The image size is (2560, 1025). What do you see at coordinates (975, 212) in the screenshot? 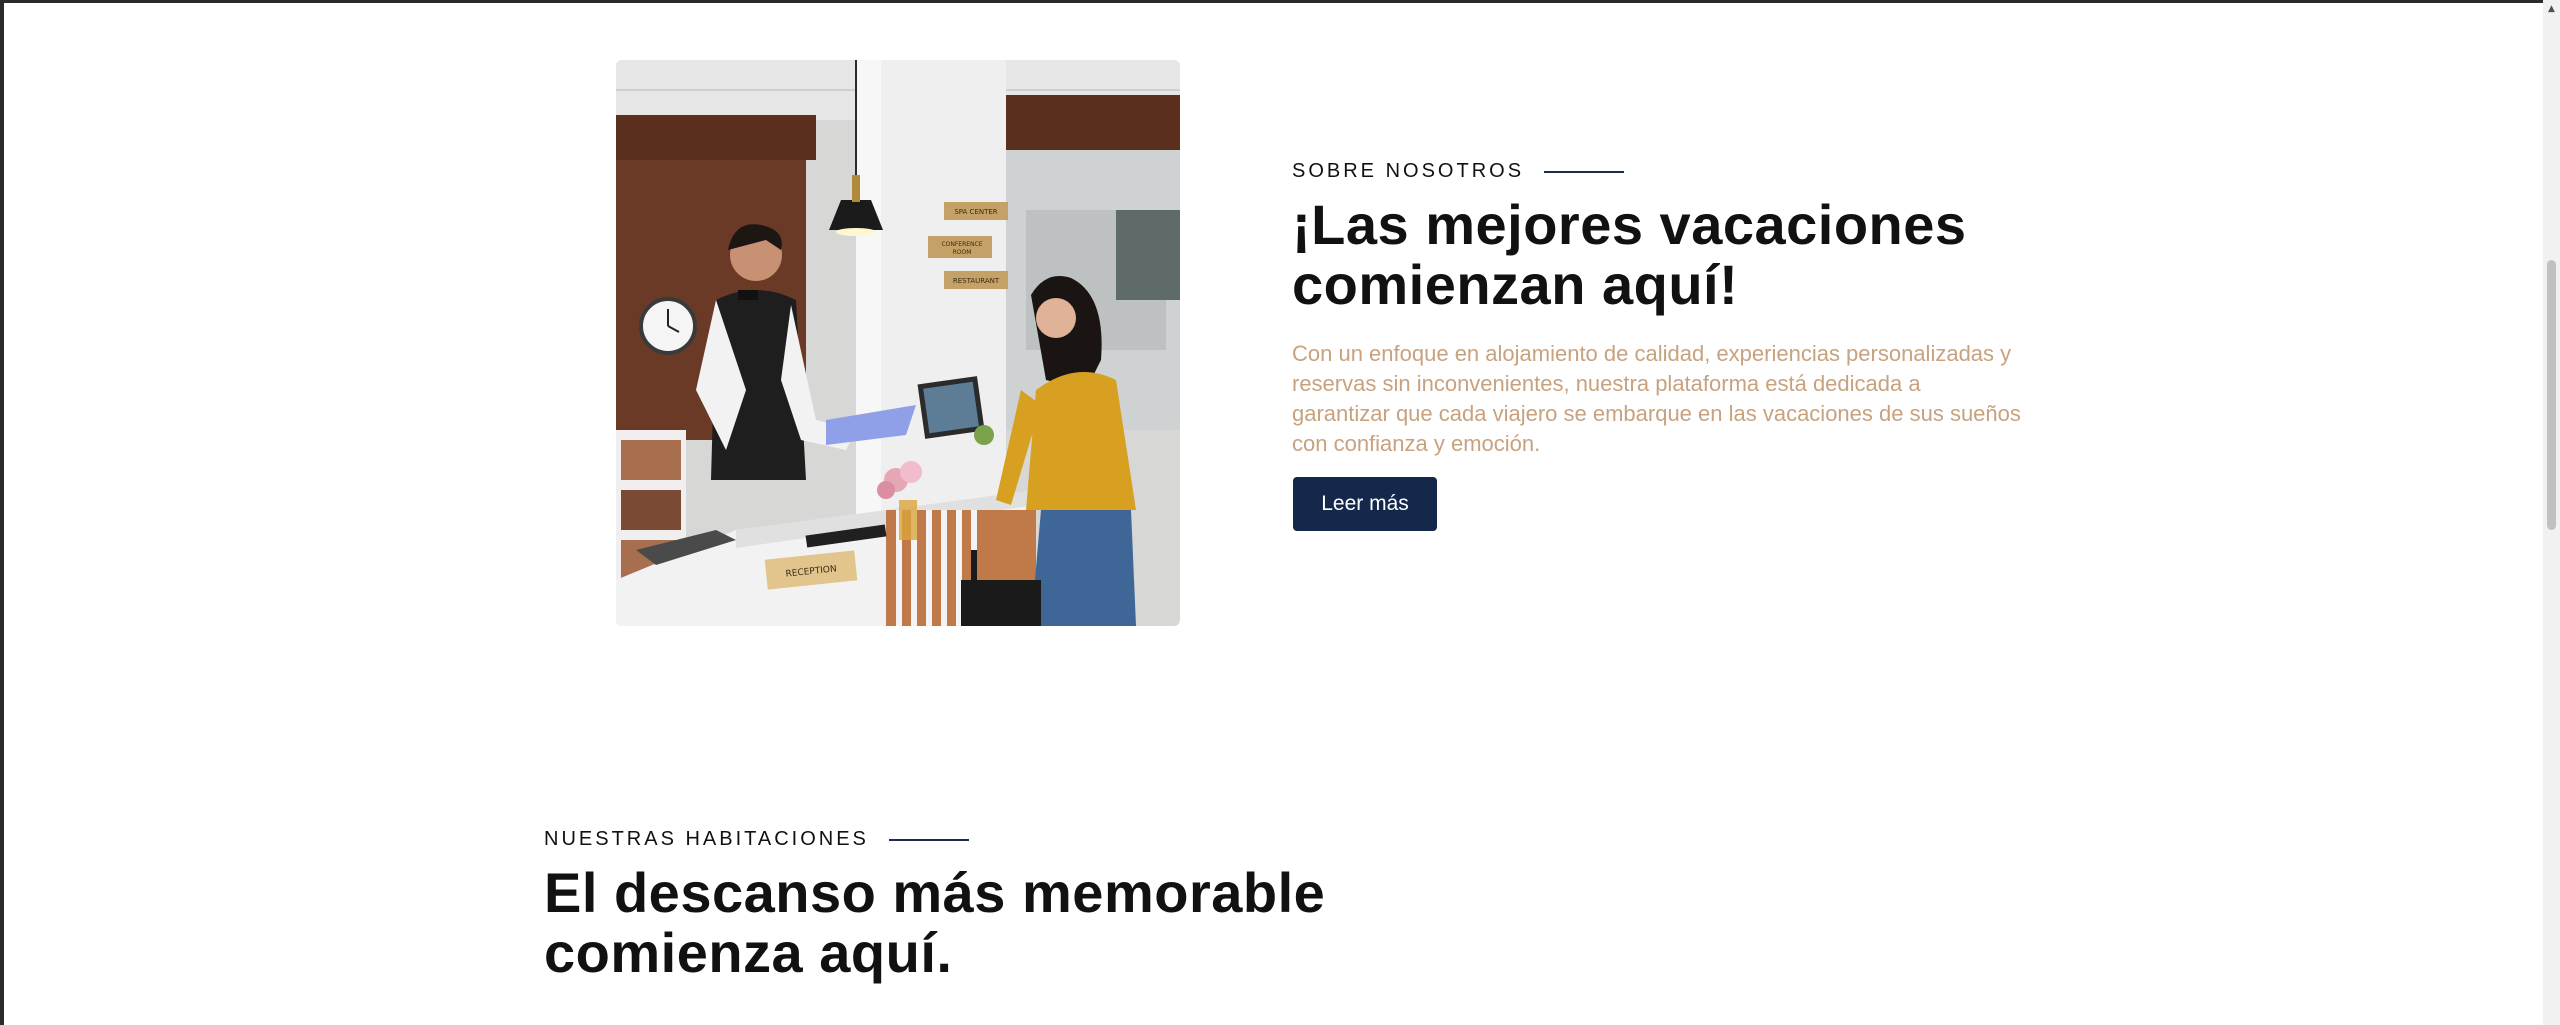
I see `sign-spa-center: SPA CENTER` at bounding box center [975, 212].